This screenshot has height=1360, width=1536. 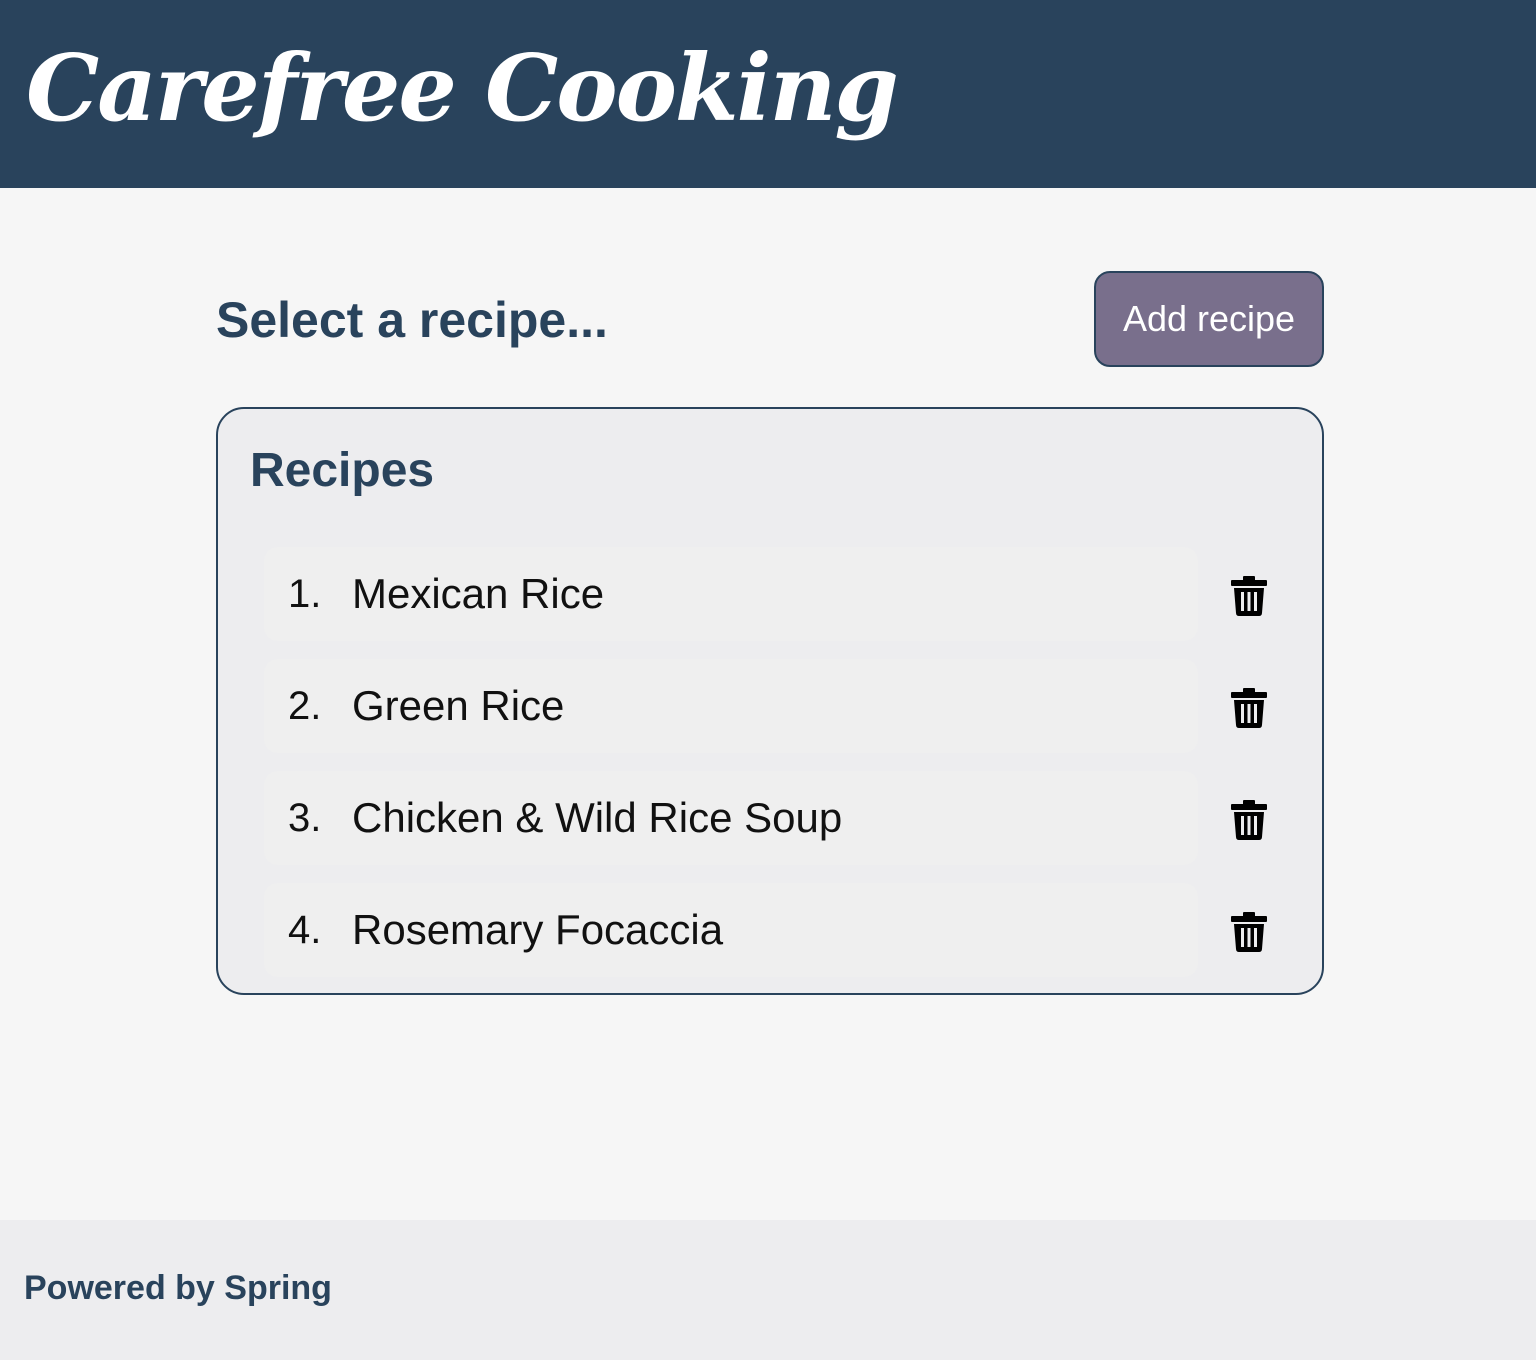 I want to click on recipe-link: Rosemary Focaccia, so click(x=537, y=930).